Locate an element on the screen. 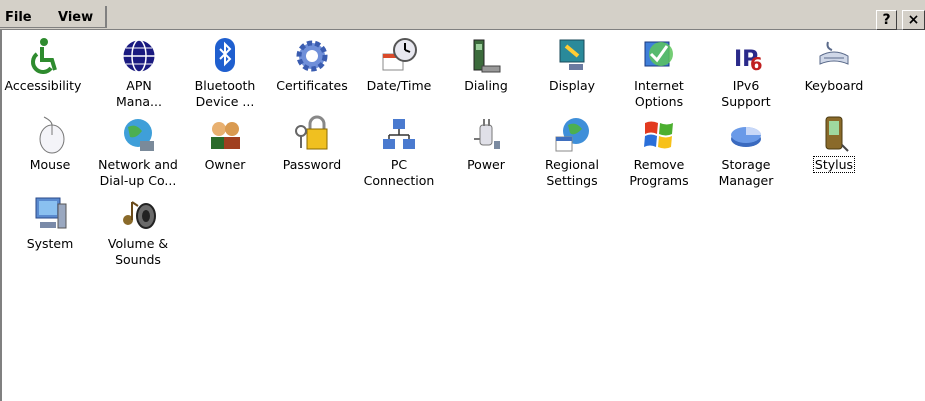 Image resolution: width=925 pixels, height=401 pixels. owner-people-icon is located at coordinates (225, 135).